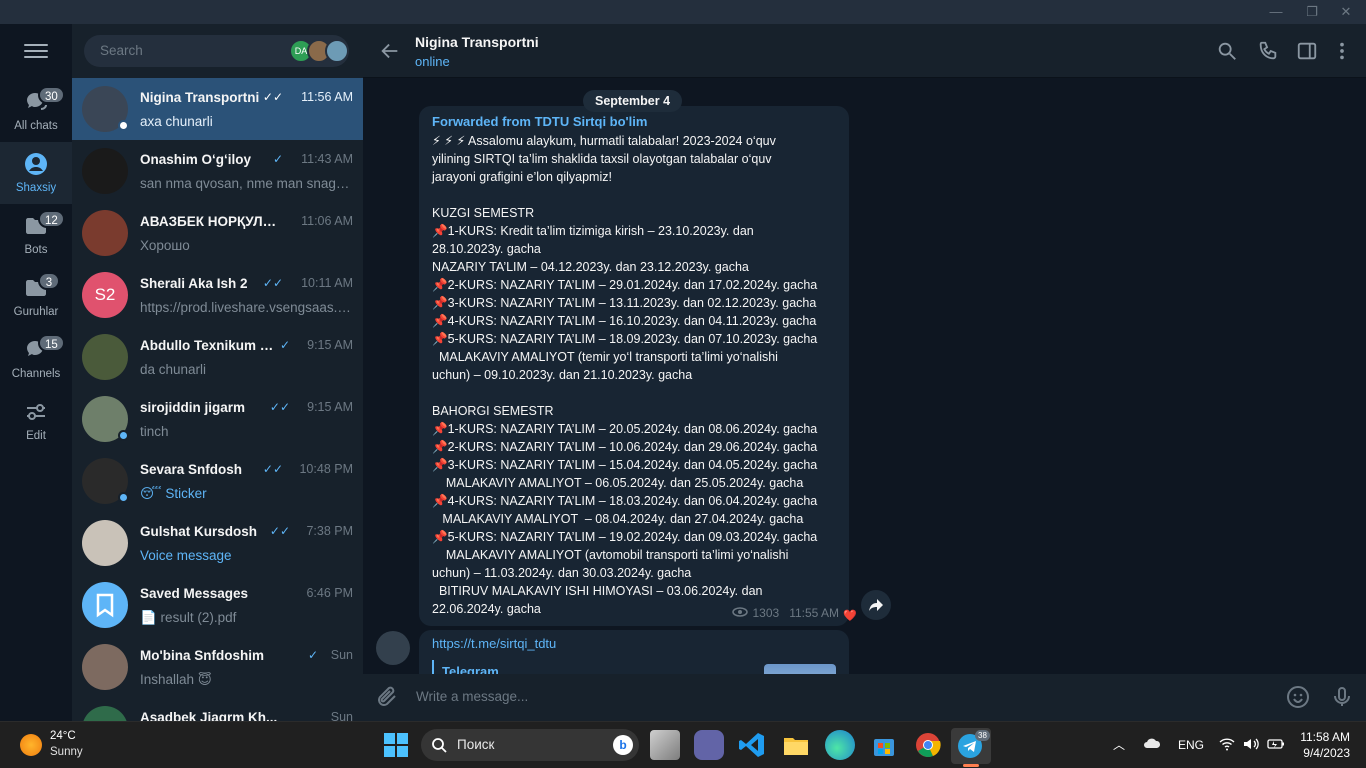 Image resolution: width=1366 pixels, height=768 pixels. What do you see at coordinates (217, 357) in the screenshot?
I see `chat-list-item: Abdullo Texnikum C... 9:15 AM ✓ da chunarli` at bounding box center [217, 357].